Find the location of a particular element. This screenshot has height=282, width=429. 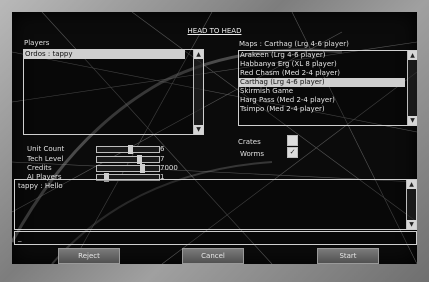

map-row: Habbanya Erg (XL 8 player) is located at coordinates (322, 64).